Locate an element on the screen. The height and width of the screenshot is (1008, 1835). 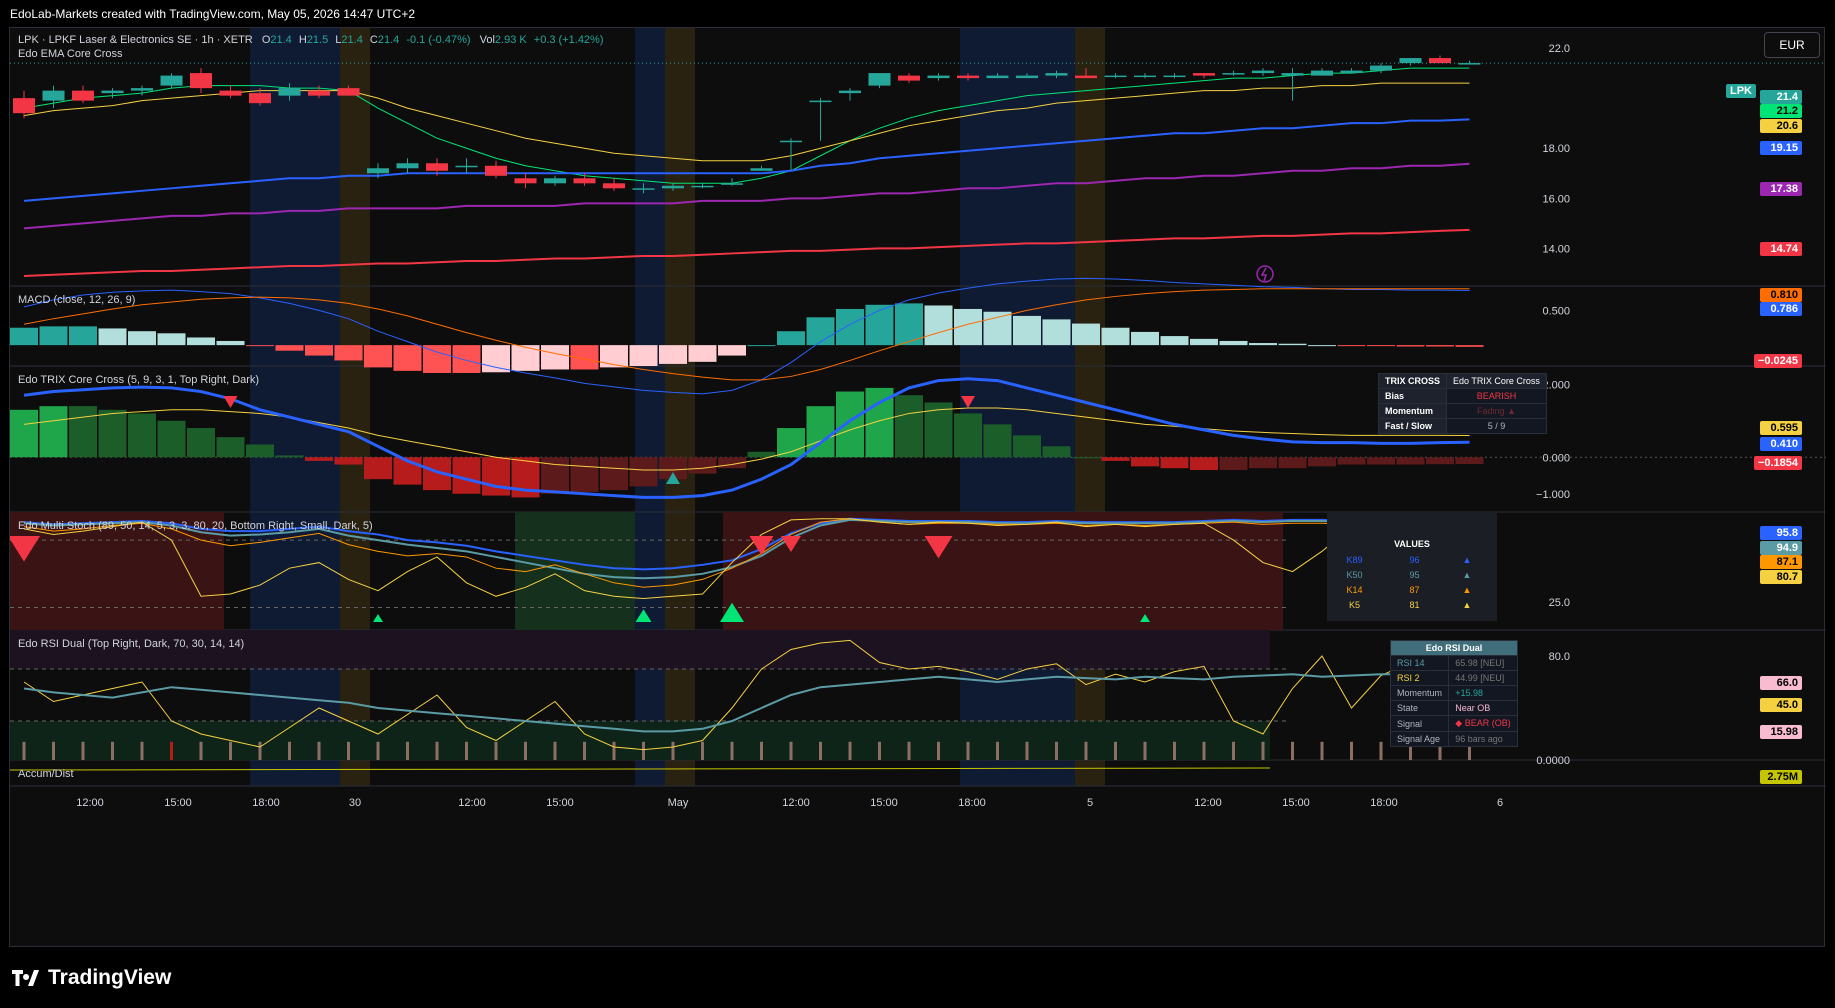
stoch-k5-label: K5 is located at coordinates (1354, 605).